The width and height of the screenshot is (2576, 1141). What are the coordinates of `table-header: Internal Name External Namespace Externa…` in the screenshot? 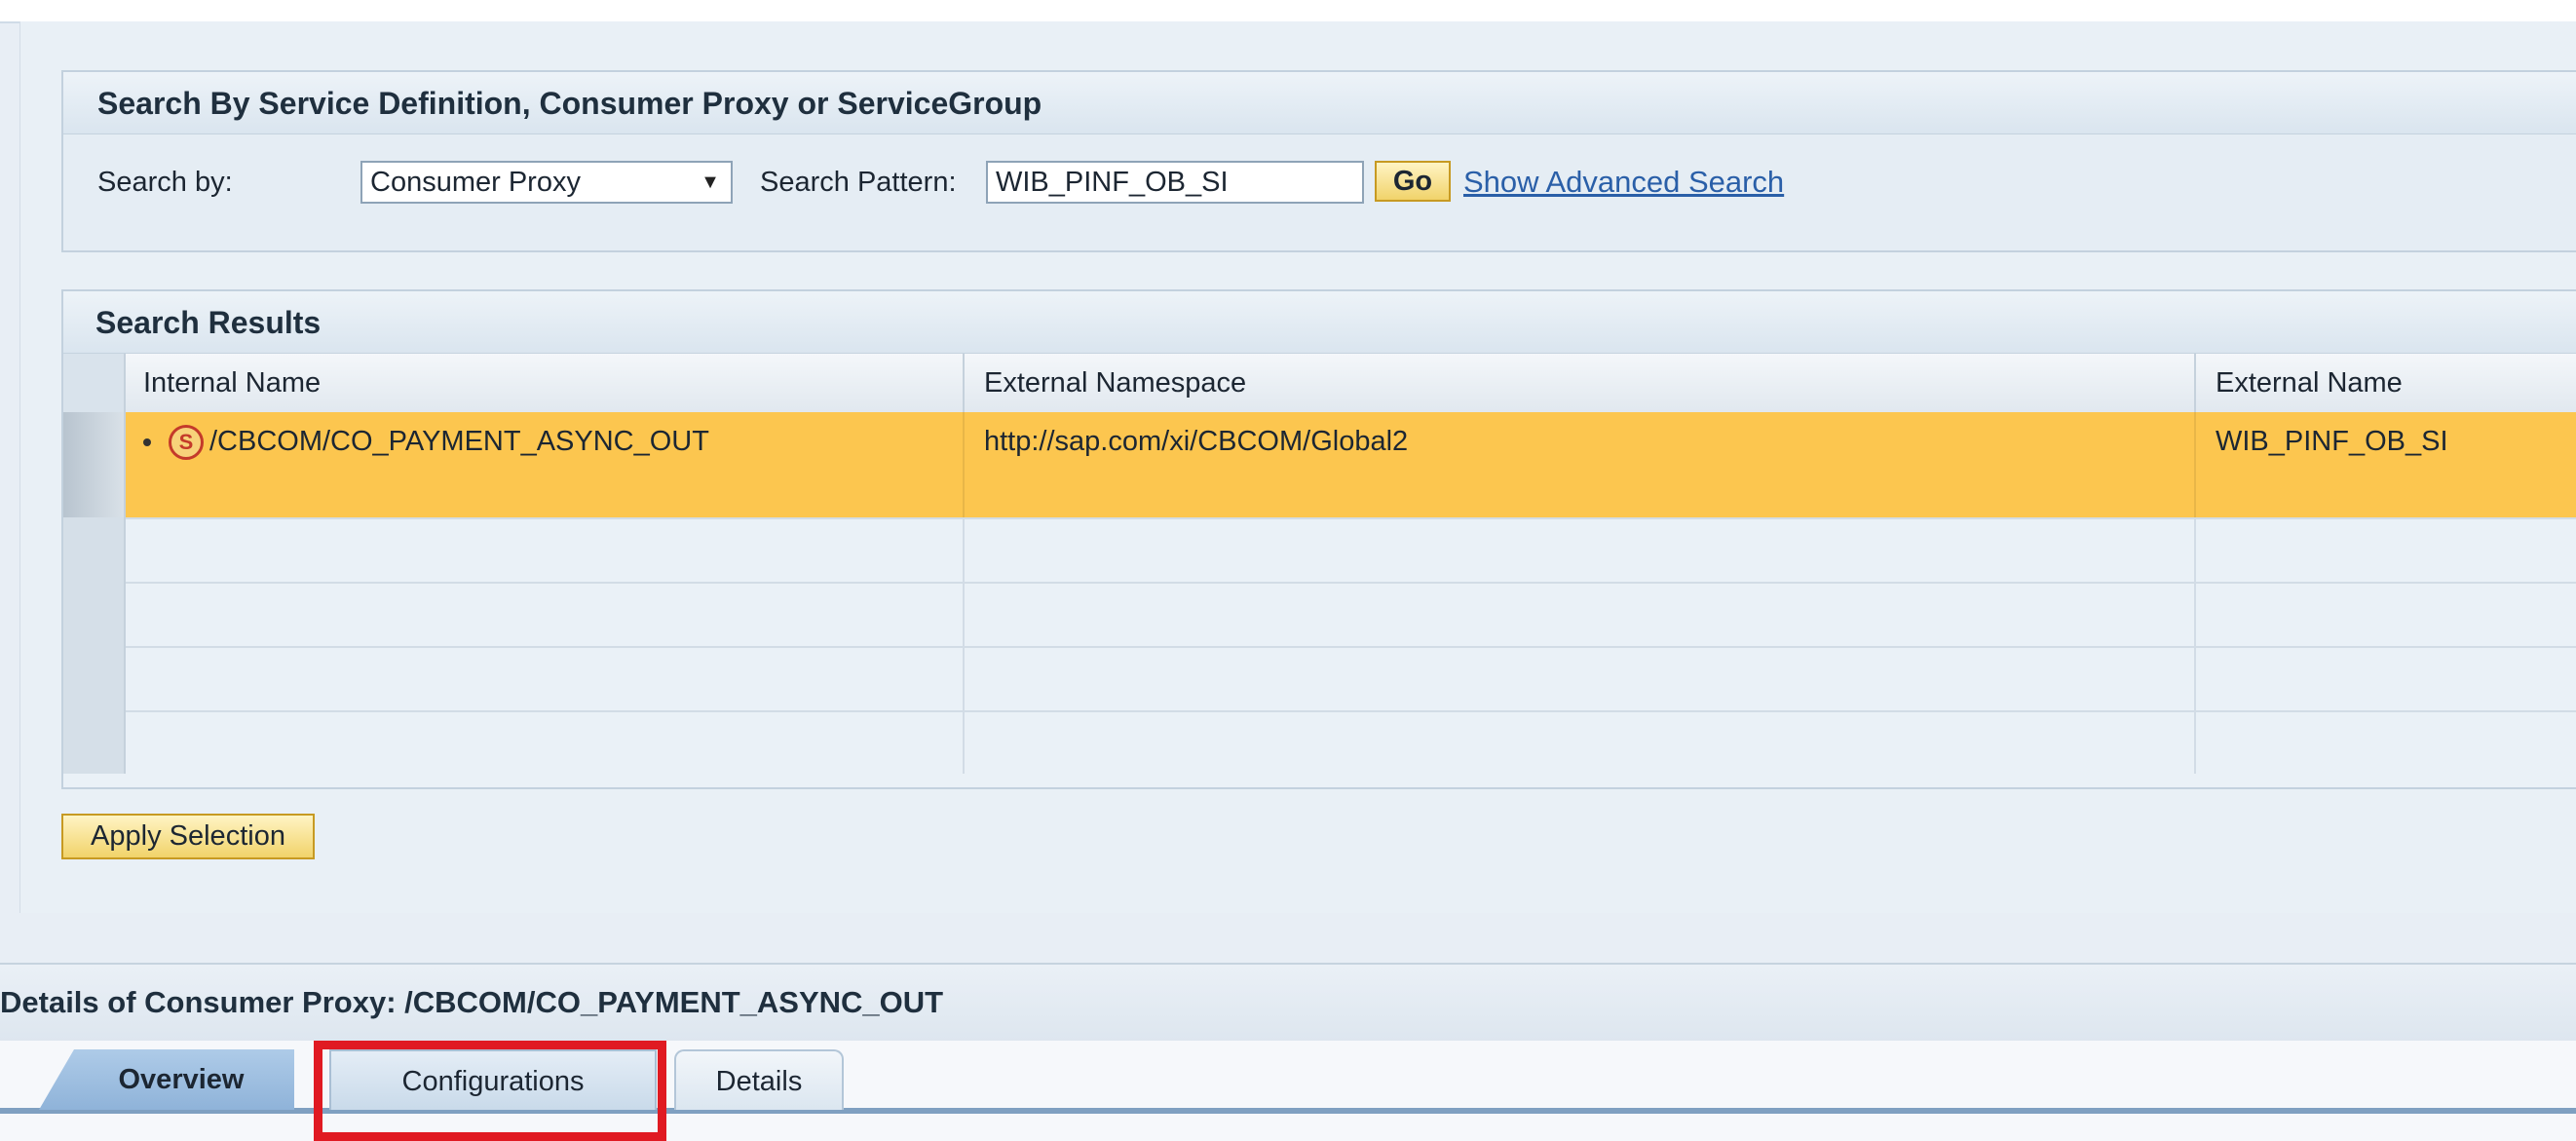 It's located at (1319, 384).